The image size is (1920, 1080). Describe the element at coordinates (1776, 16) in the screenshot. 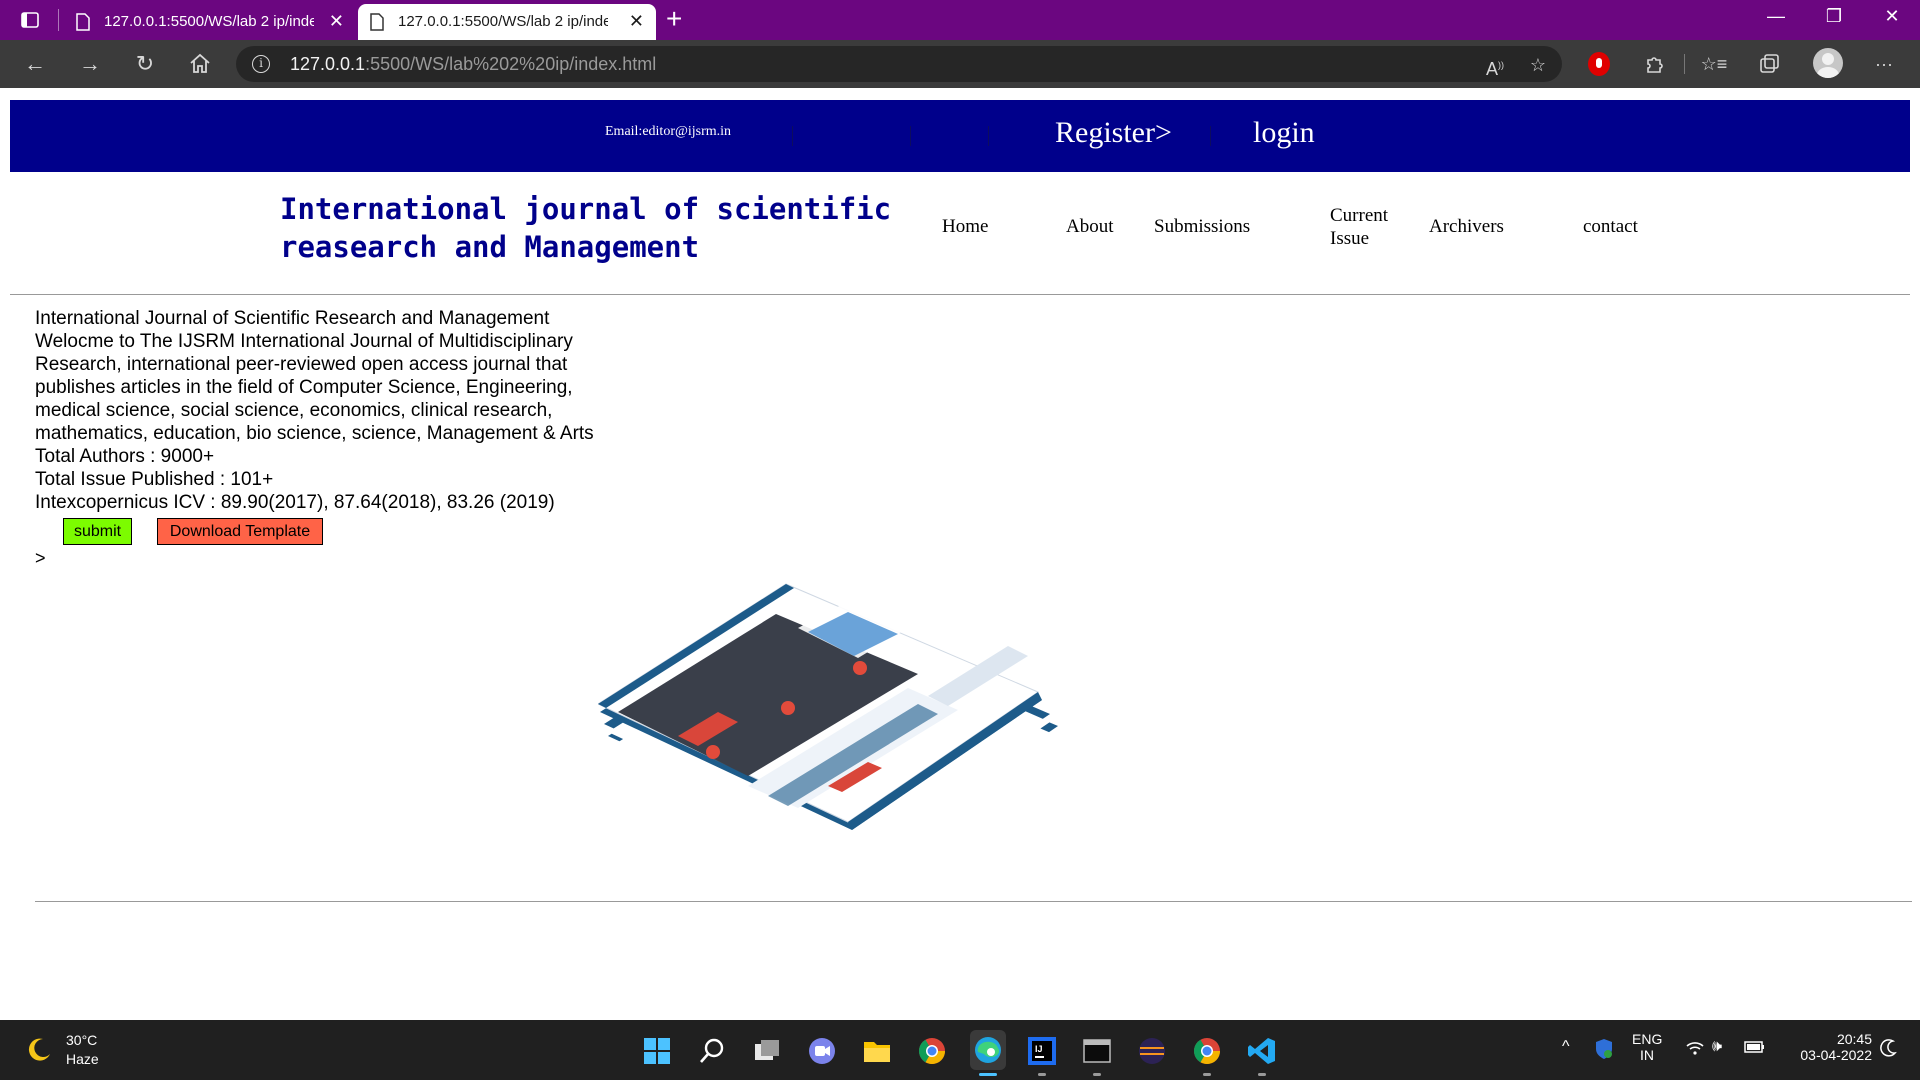

I see `minimize-icon: —` at that location.